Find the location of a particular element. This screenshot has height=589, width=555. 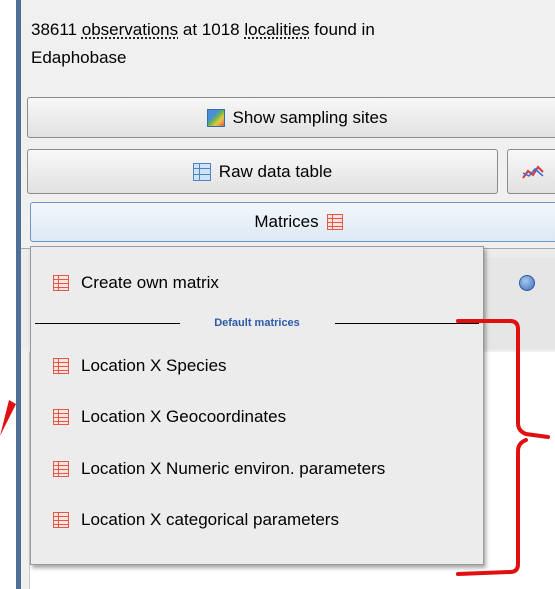

show-sampling-sites-button: Show sampling sites is located at coordinates (291, 117).